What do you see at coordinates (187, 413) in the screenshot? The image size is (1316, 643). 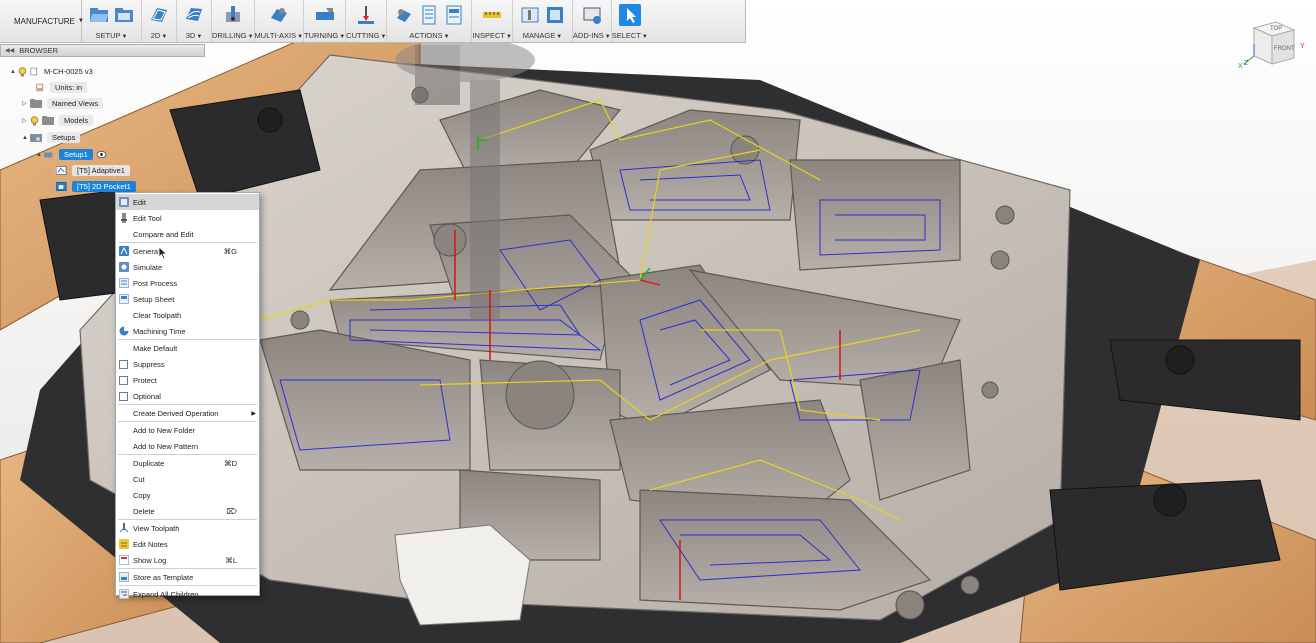 I see `menu-item-create-derived-operation: Create Derived Operation ▶` at bounding box center [187, 413].